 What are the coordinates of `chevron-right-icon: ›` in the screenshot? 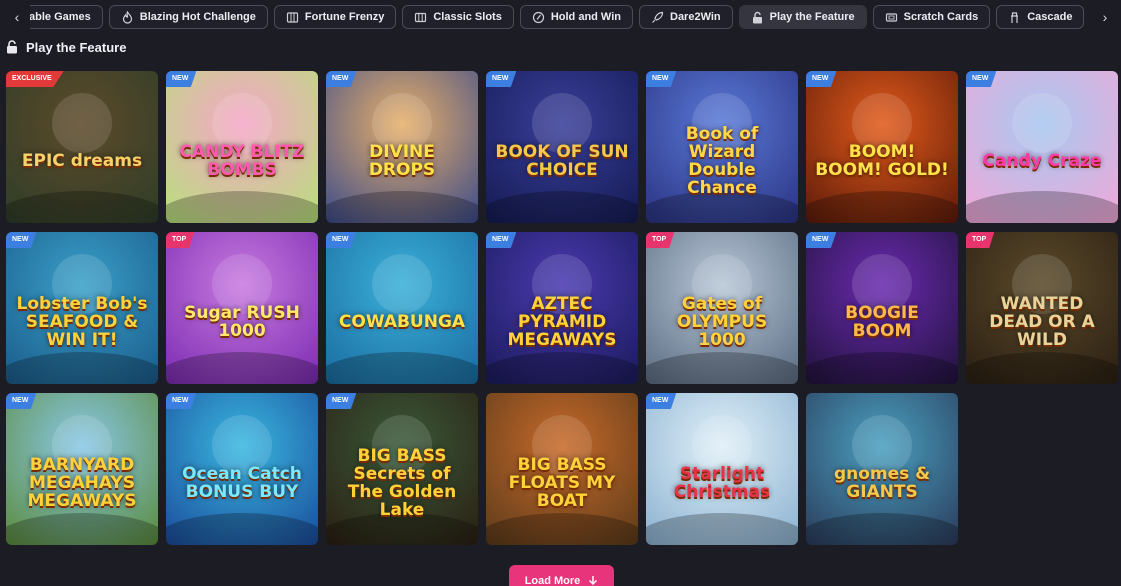 It's located at (1105, 17).